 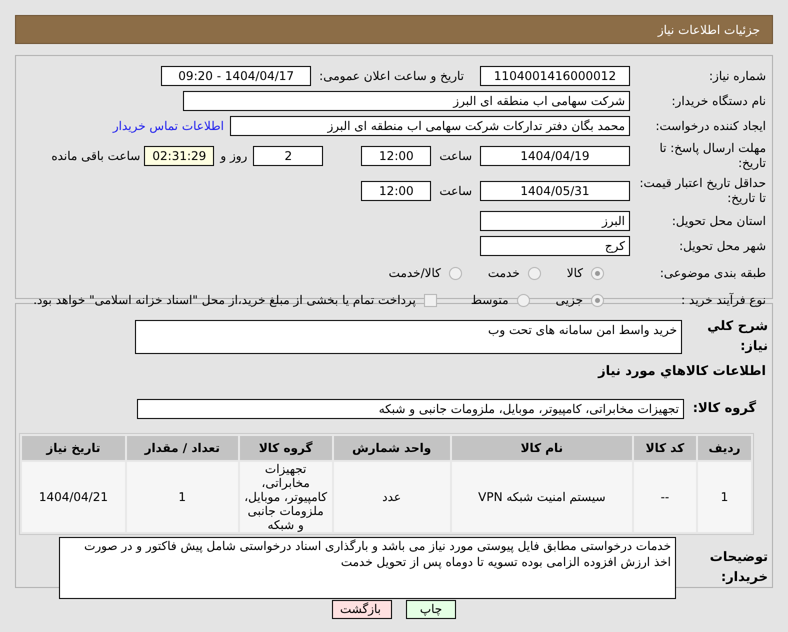 What do you see at coordinates (367, 567) in the screenshot?
I see `text-area: خدمات درخواستی مطابق فایل پیوستی مورد نیاز می باشد و بارگذاری اسناد درخواستی شامل پیش فاکتور و در صورت اخذ ارزش افزوده الزامی بوده تسویه تا دوماه پس از تحویل خدمت` at bounding box center [367, 567].